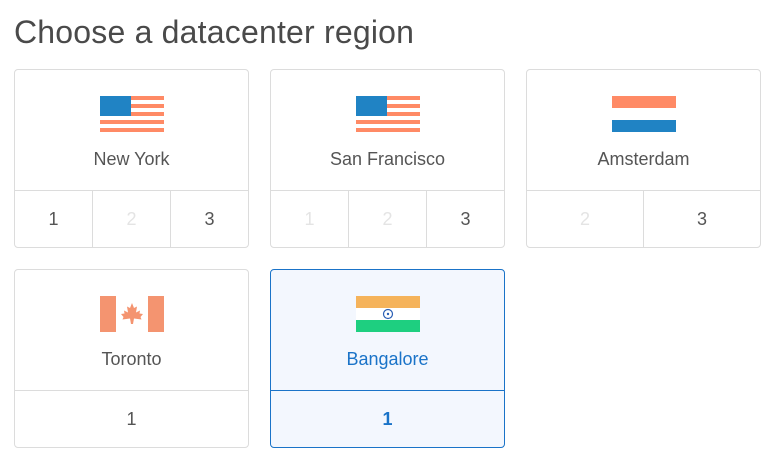  I want to click on region-card-new-york: New York 1 2 3, so click(131, 158).